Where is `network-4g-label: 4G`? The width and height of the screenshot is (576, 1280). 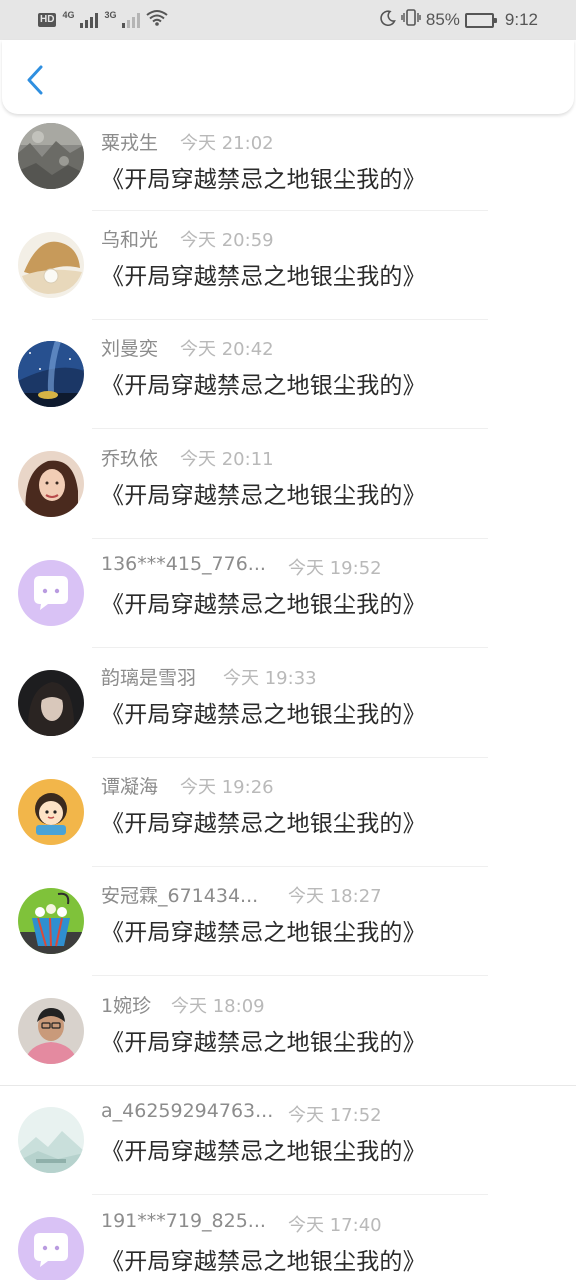
network-4g-label: 4G is located at coordinates (68, 15).